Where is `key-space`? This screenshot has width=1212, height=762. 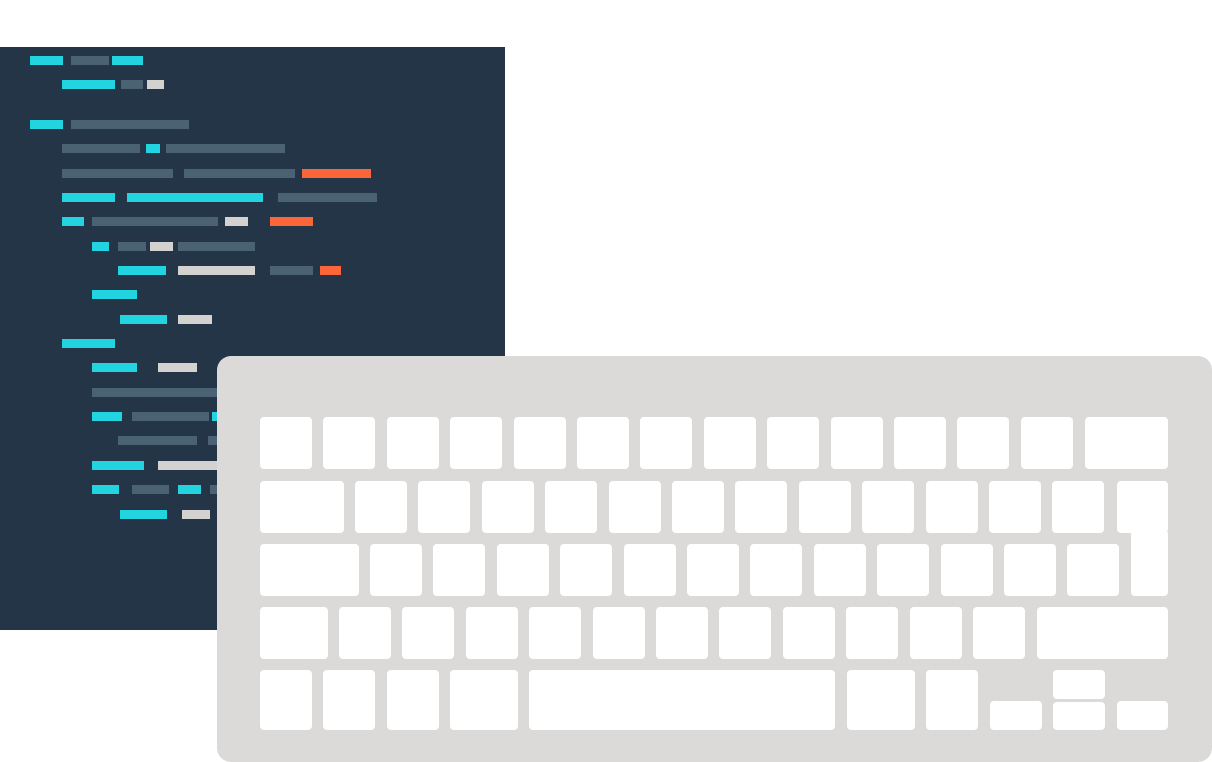
key-space is located at coordinates (682, 700).